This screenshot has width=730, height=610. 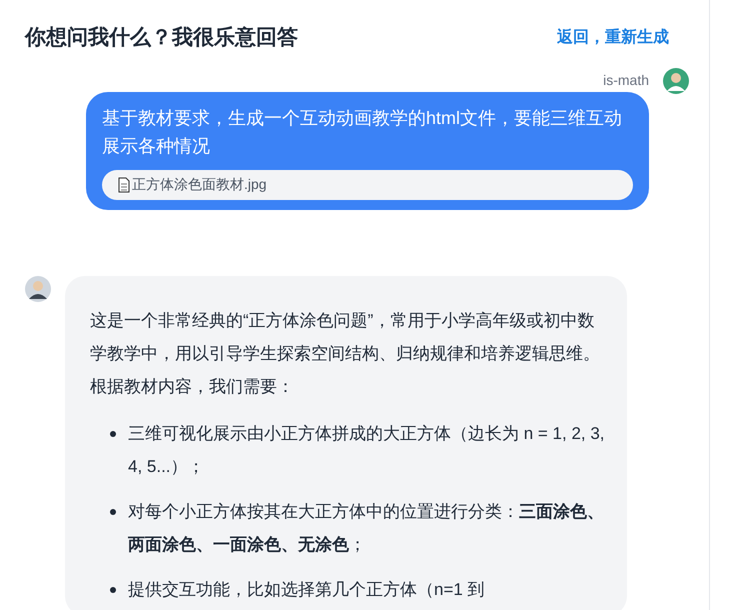 I want to click on attachment-chip: 正方体涂色面教材.jpg, so click(x=367, y=185).